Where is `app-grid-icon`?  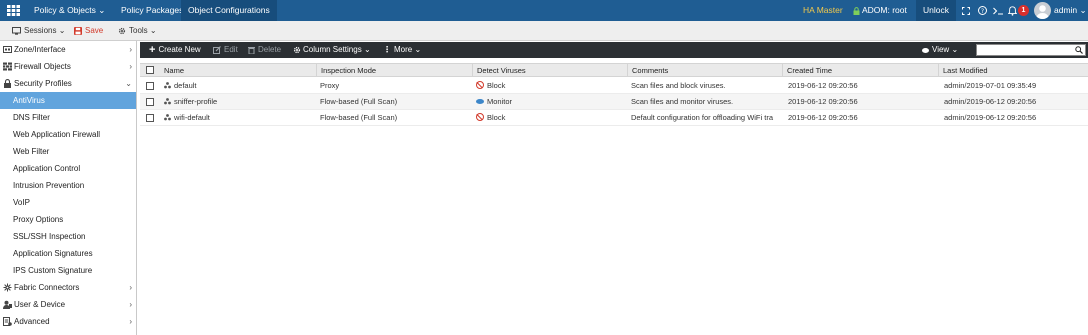 app-grid-icon is located at coordinates (13, 10).